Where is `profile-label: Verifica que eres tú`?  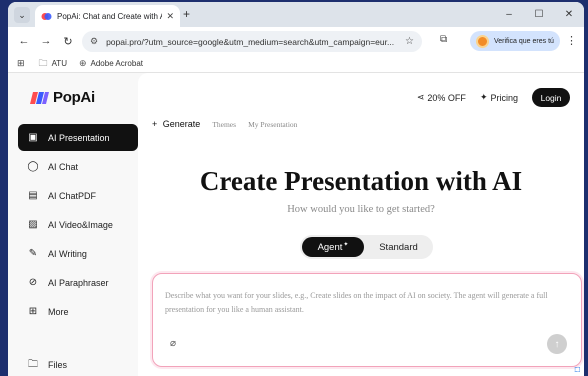 profile-label: Verifica que eres tú is located at coordinates (524, 41).